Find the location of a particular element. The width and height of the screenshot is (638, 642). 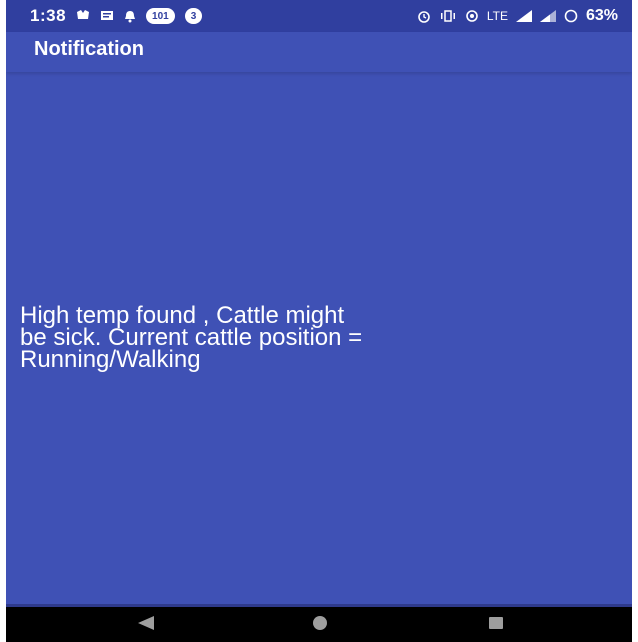

back-icon is located at coordinates (146, 623).